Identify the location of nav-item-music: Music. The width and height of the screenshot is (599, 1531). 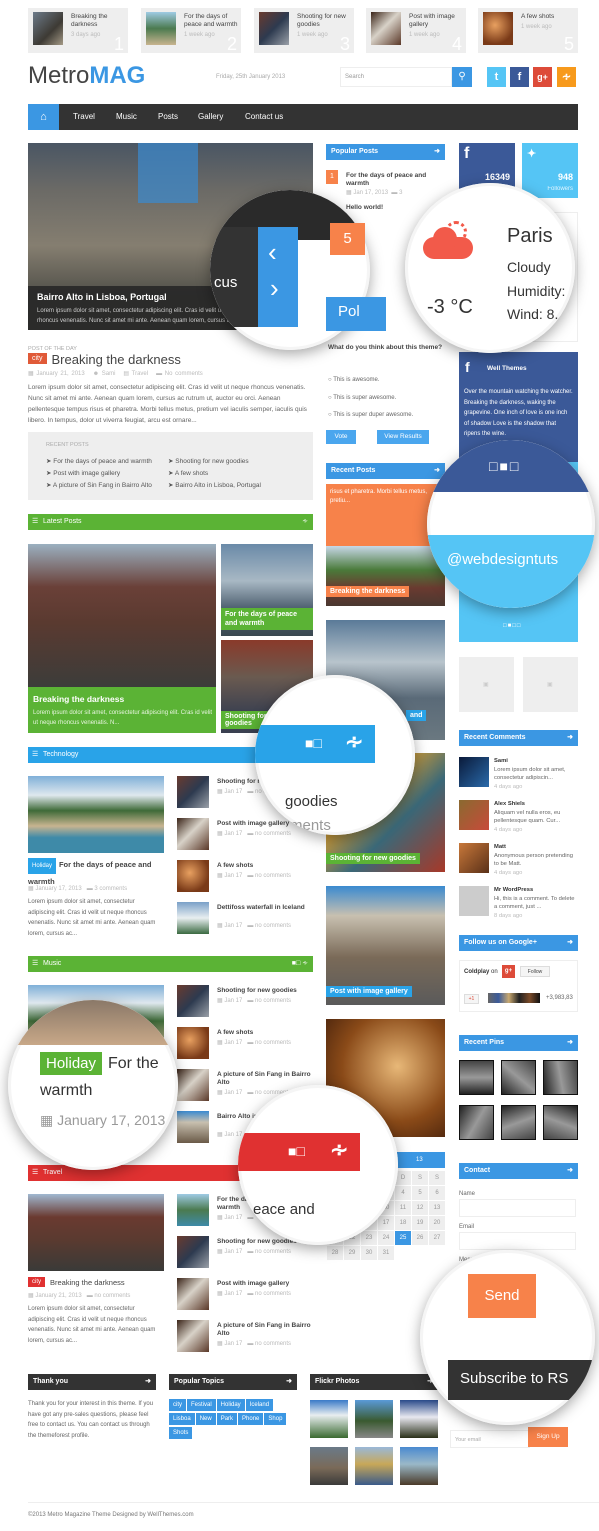
(126, 117).